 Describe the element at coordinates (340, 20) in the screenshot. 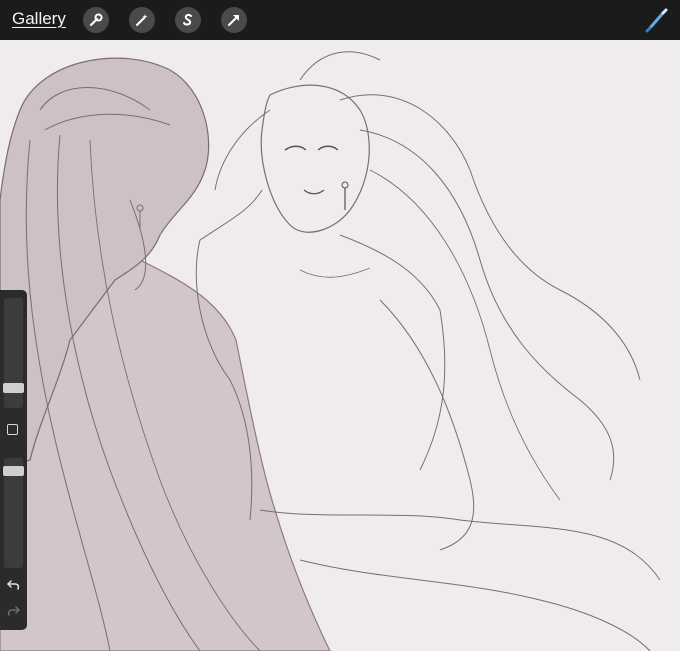

I see `top-toolbar: Gallery` at that location.